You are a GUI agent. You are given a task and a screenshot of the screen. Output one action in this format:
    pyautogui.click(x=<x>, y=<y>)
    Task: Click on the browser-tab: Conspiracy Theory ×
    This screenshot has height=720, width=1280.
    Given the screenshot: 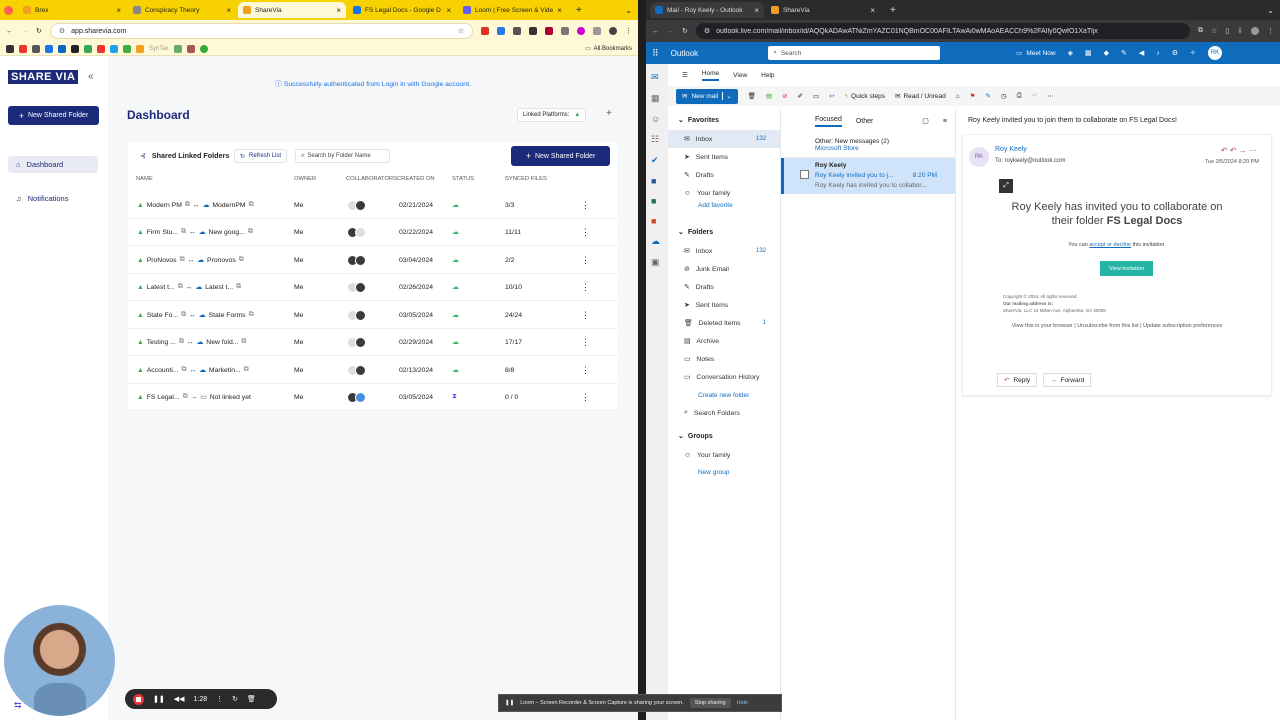 What is the action you would take?
    pyautogui.click(x=182, y=10)
    